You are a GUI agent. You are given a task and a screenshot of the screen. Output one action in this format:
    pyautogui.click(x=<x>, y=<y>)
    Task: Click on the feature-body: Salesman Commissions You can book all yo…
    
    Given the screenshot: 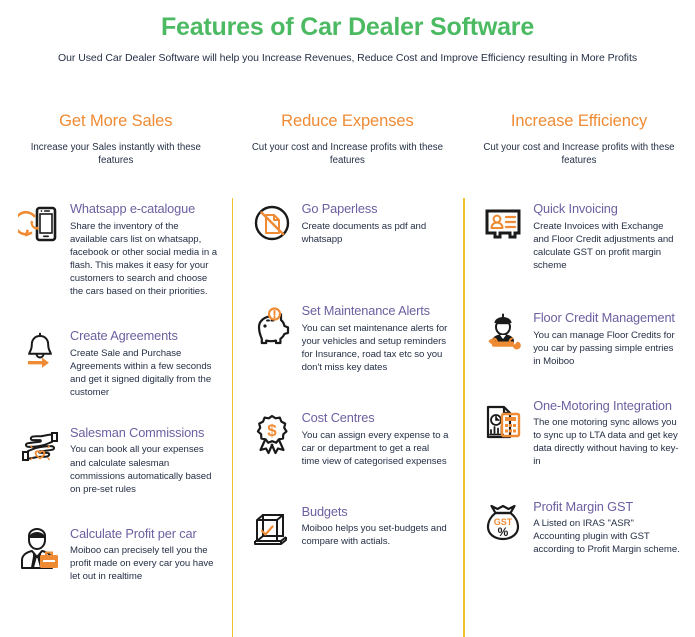 What is the action you would take?
    pyautogui.click(x=142, y=460)
    